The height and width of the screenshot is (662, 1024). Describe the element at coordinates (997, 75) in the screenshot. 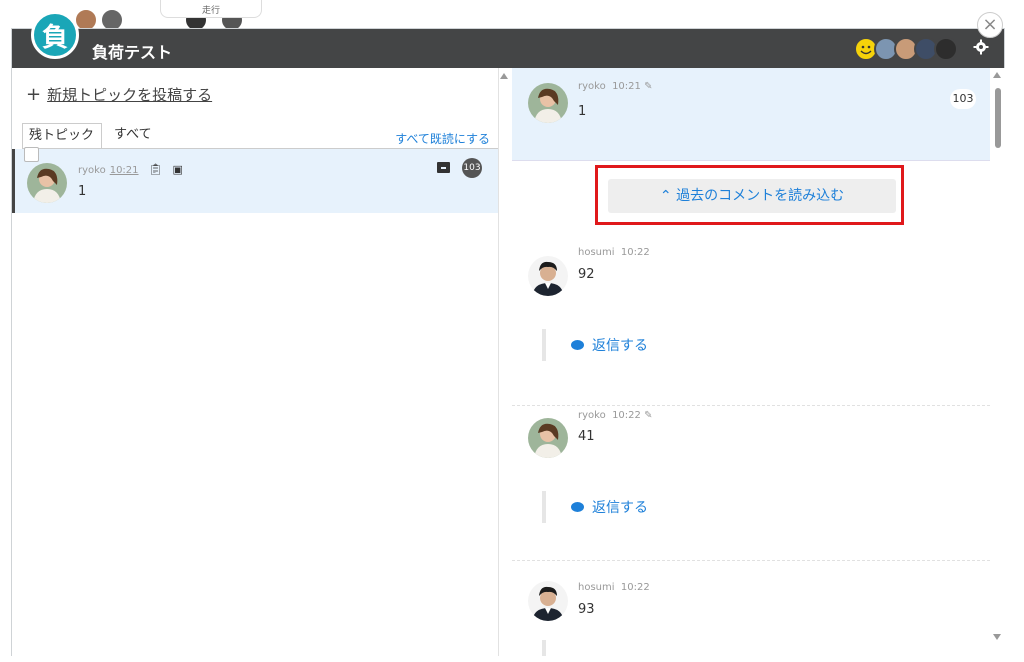

I see `scroll-up-arrow` at that location.